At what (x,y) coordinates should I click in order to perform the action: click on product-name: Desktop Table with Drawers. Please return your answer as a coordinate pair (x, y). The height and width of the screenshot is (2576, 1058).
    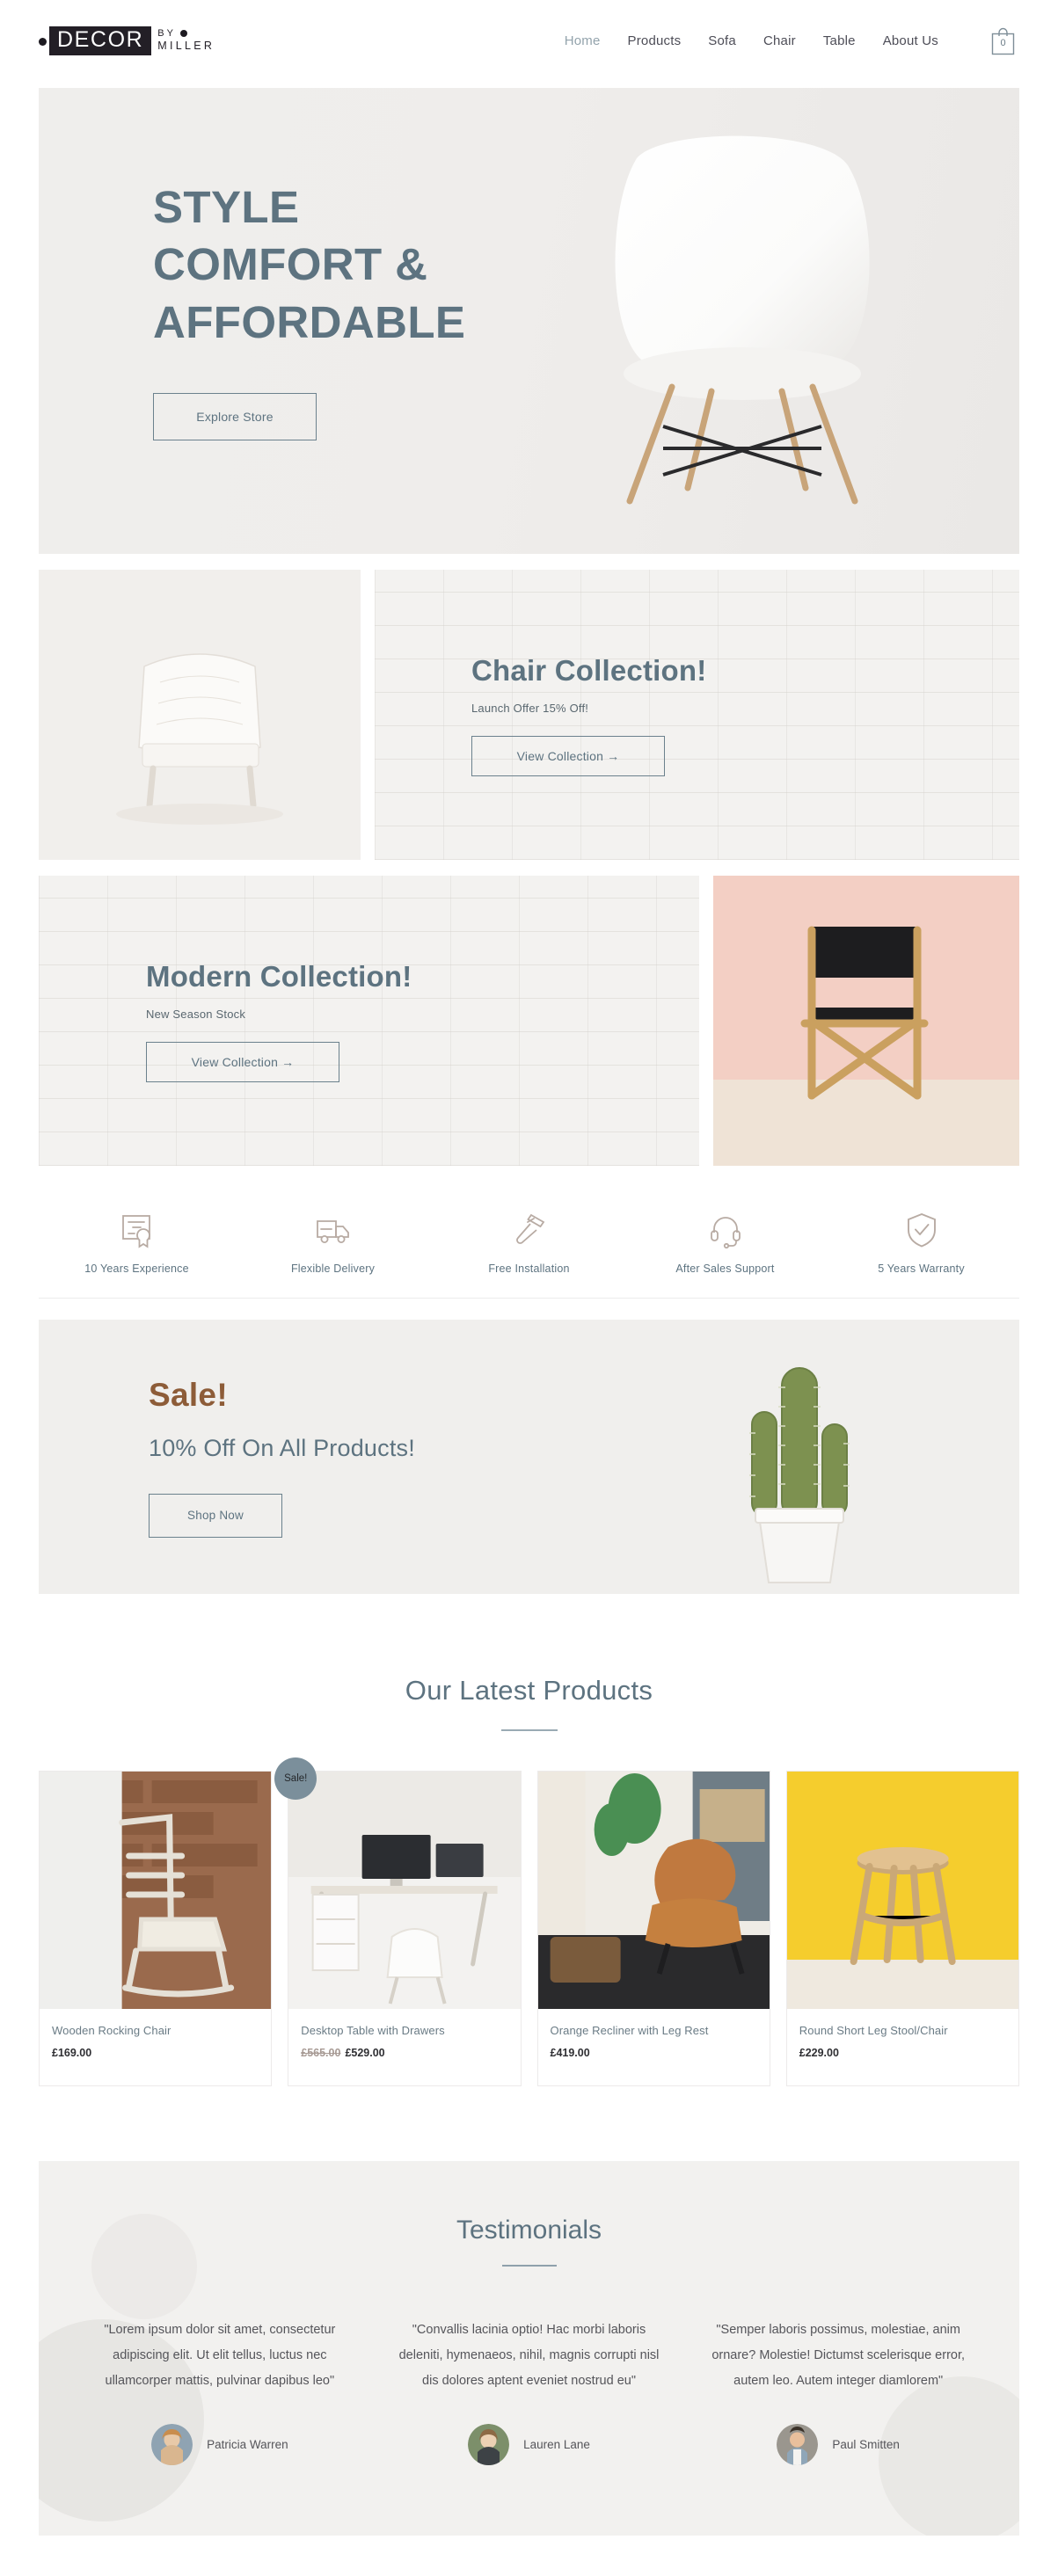
    Looking at the image, I should click on (373, 2030).